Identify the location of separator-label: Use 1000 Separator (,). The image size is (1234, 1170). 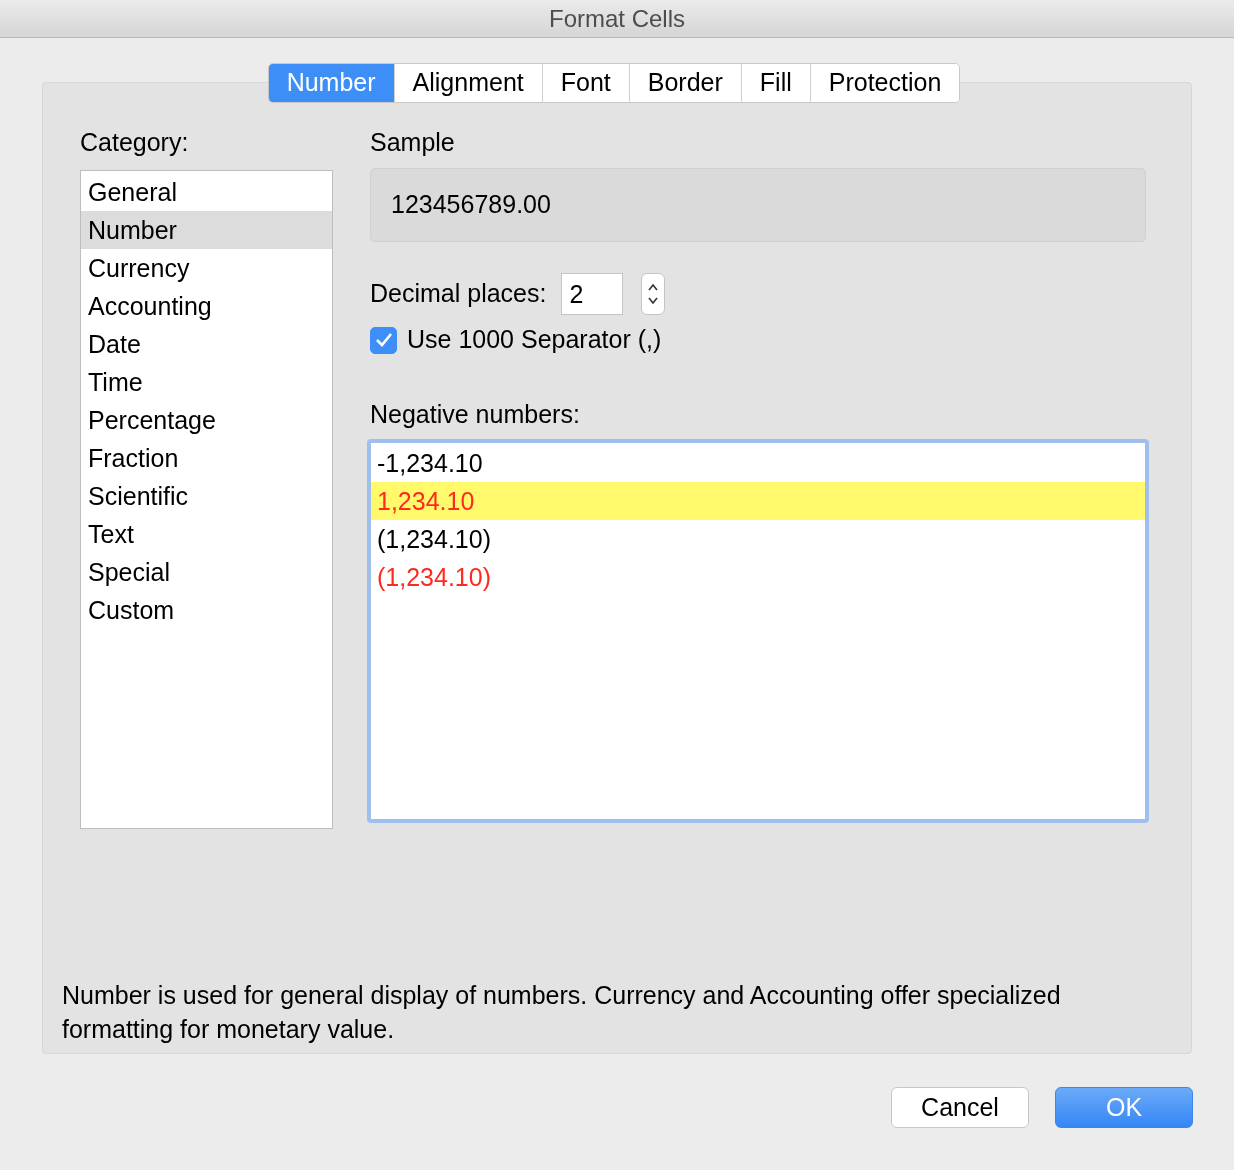
(534, 340).